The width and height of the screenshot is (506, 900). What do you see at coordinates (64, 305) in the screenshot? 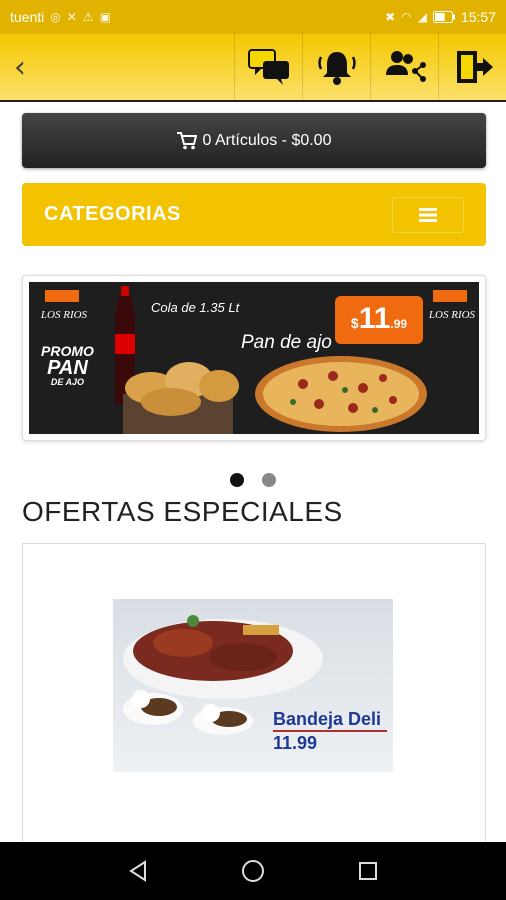
I see `brand-logo-left: LOS RIOS` at bounding box center [64, 305].